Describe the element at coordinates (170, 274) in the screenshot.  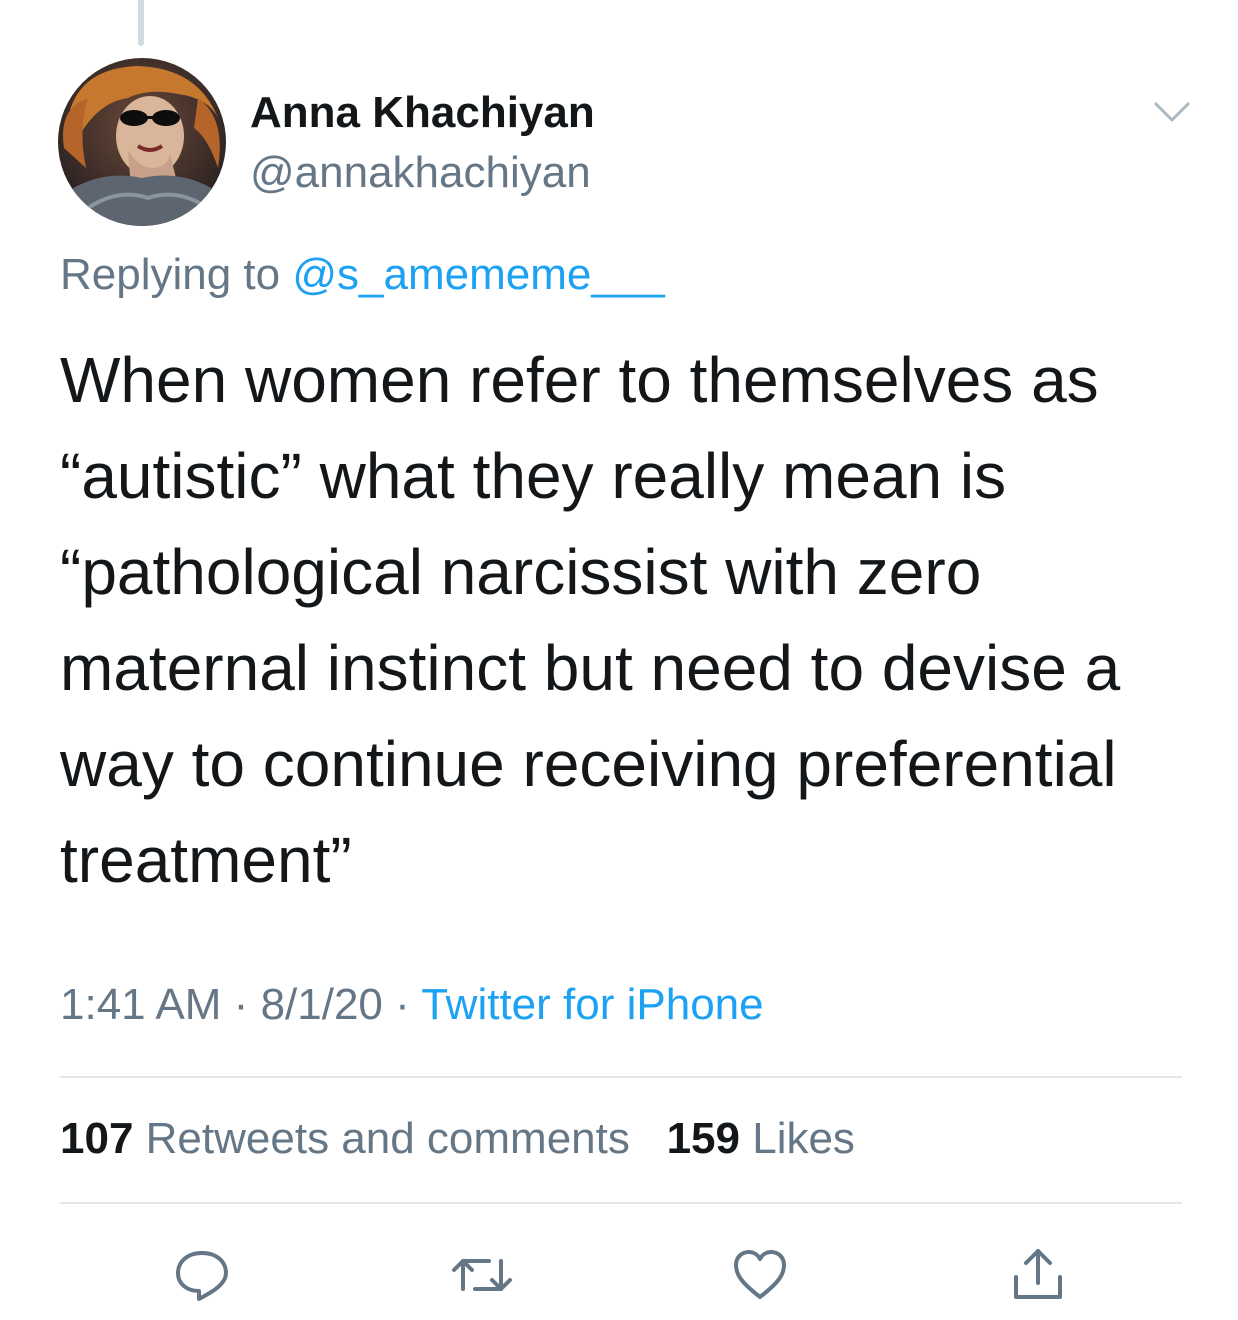
I see `replying-to-label: Replying to` at that location.